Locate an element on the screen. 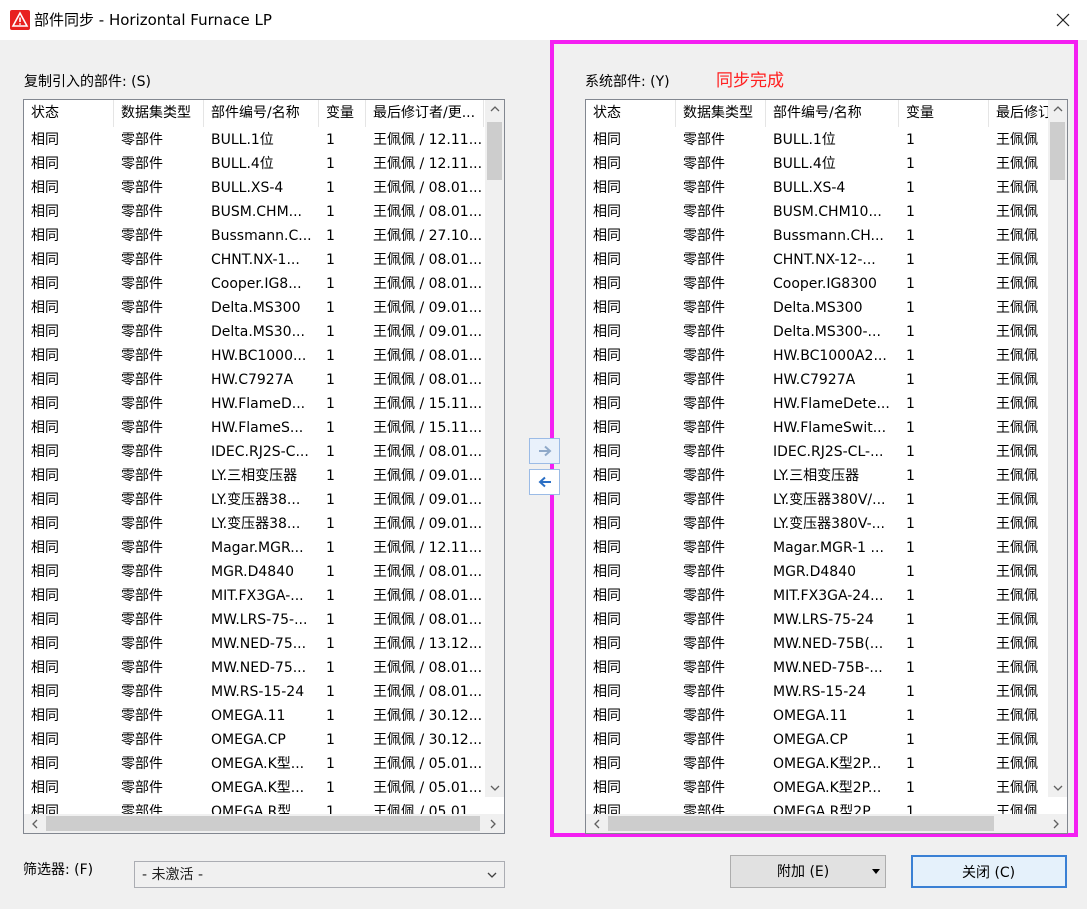  left-vscroll-thumb is located at coordinates (494, 151).